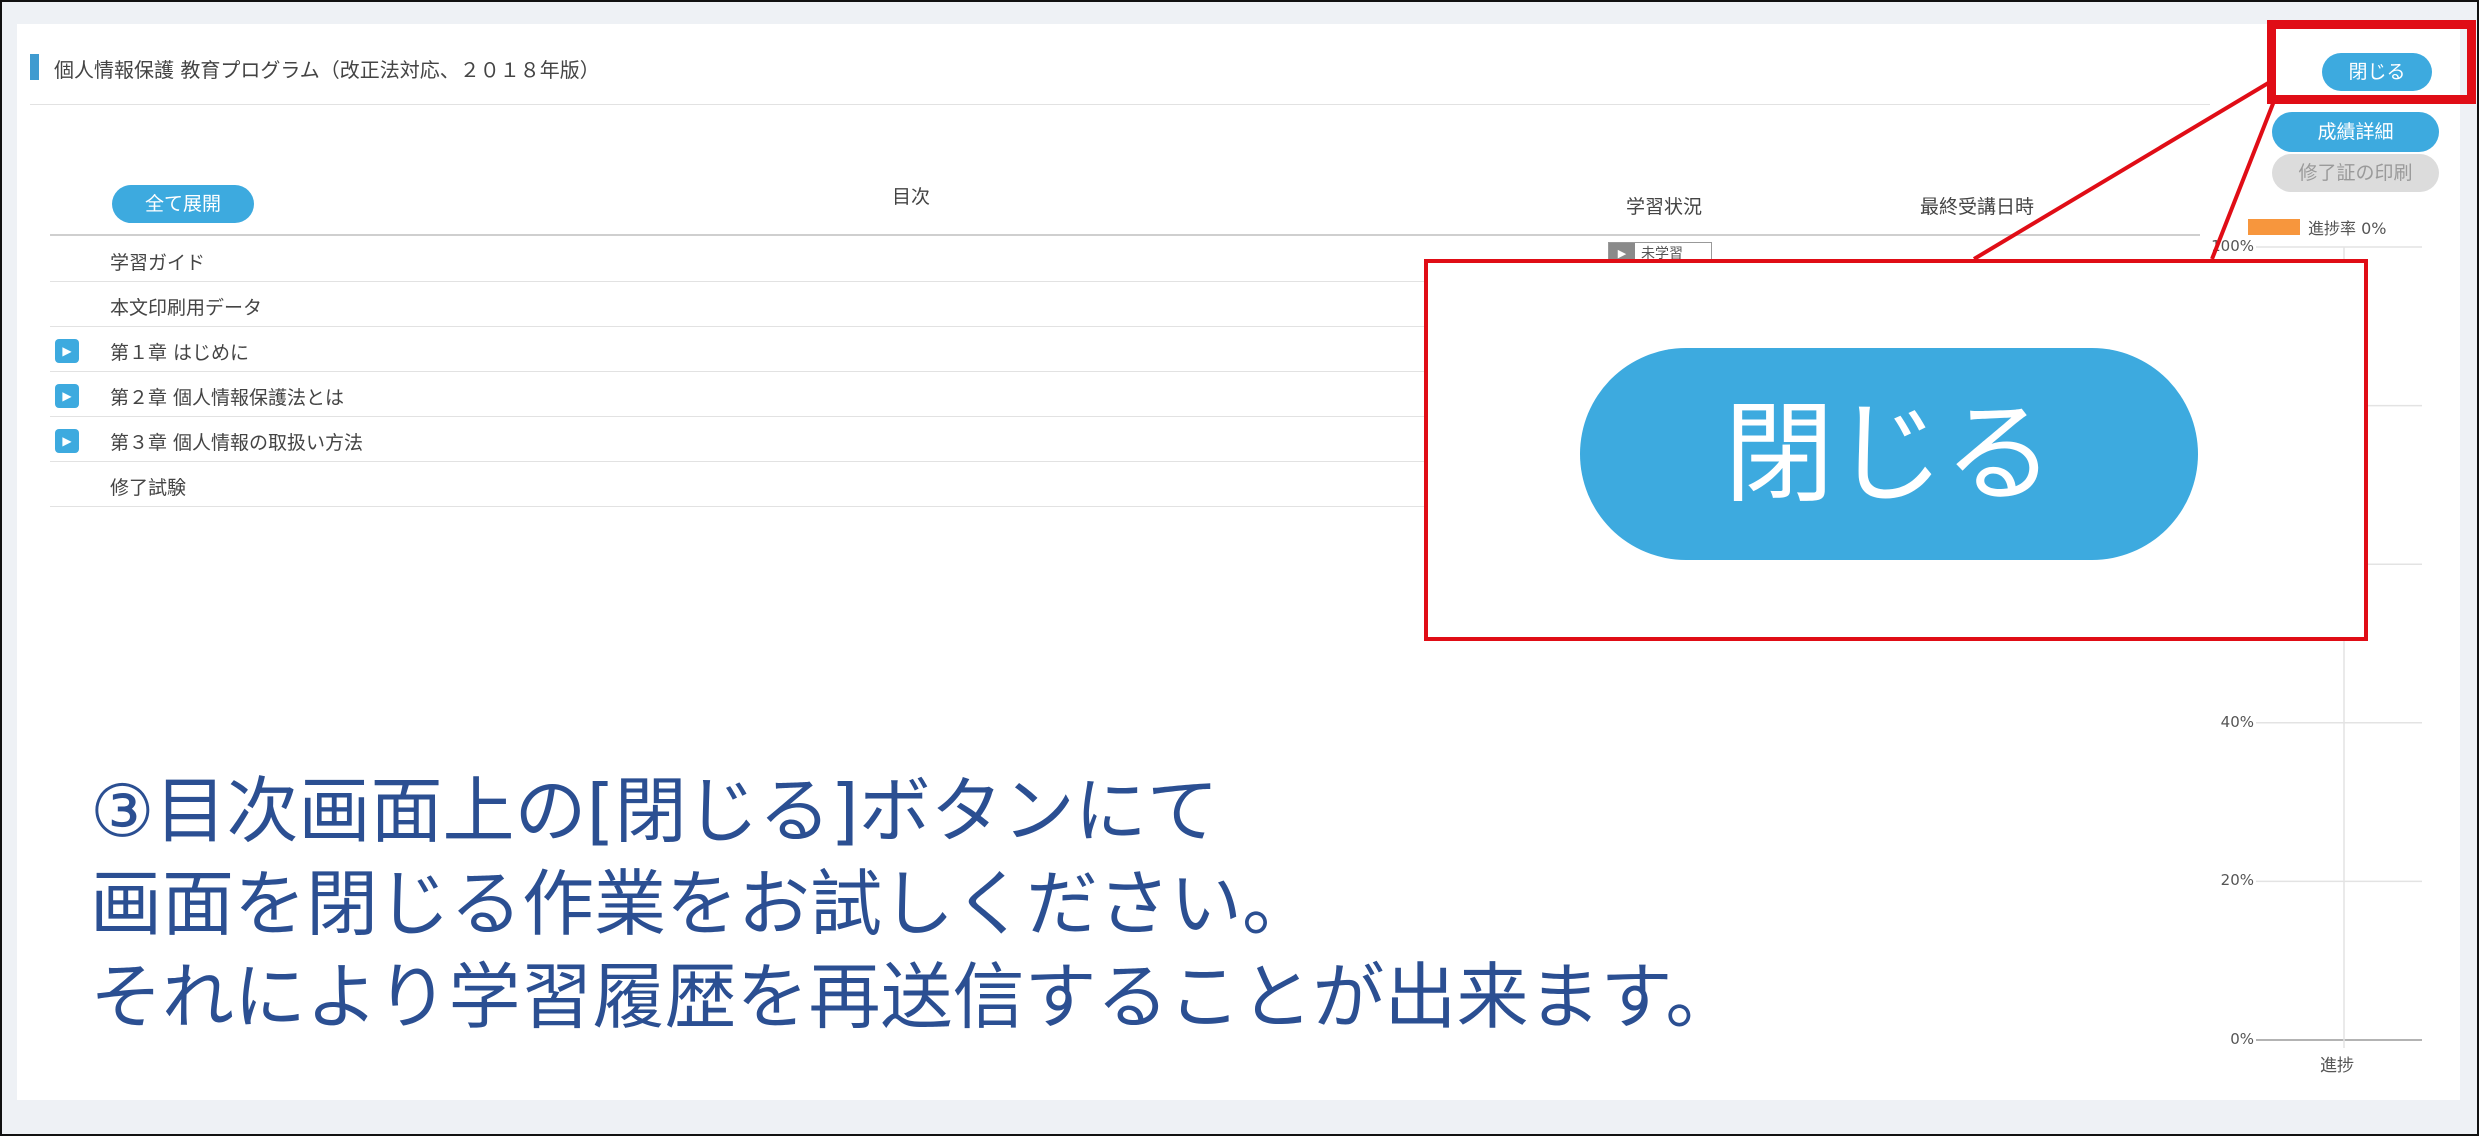 The image size is (2479, 1136). What do you see at coordinates (914, 997) in the screenshot?
I see `caption-line: それにより学習履歴を再送信することが出来ます。` at bounding box center [914, 997].